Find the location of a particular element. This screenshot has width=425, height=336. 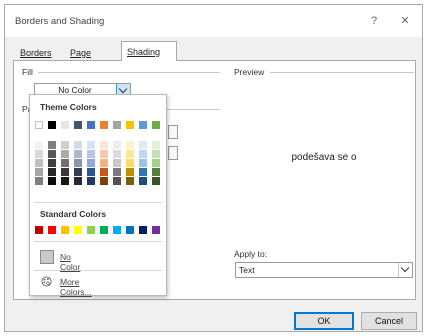

apply-to-dropdown-button is located at coordinates (405, 270).